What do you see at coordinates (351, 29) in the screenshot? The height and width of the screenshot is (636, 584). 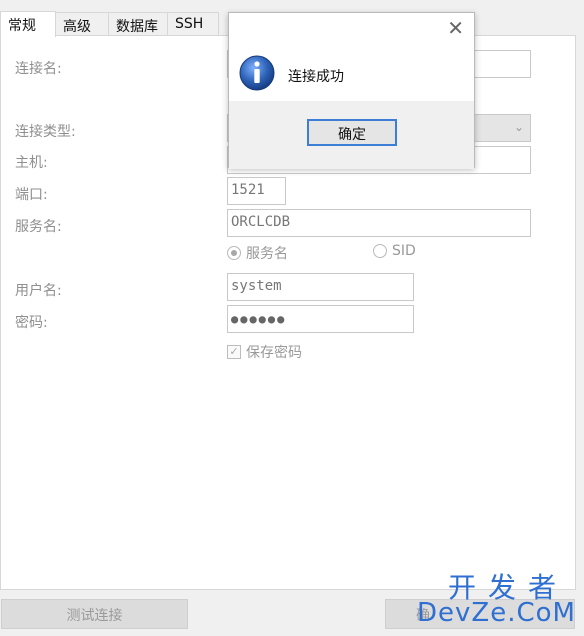 I see `dialog-title-bar: ✕` at bounding box center [351, 29].